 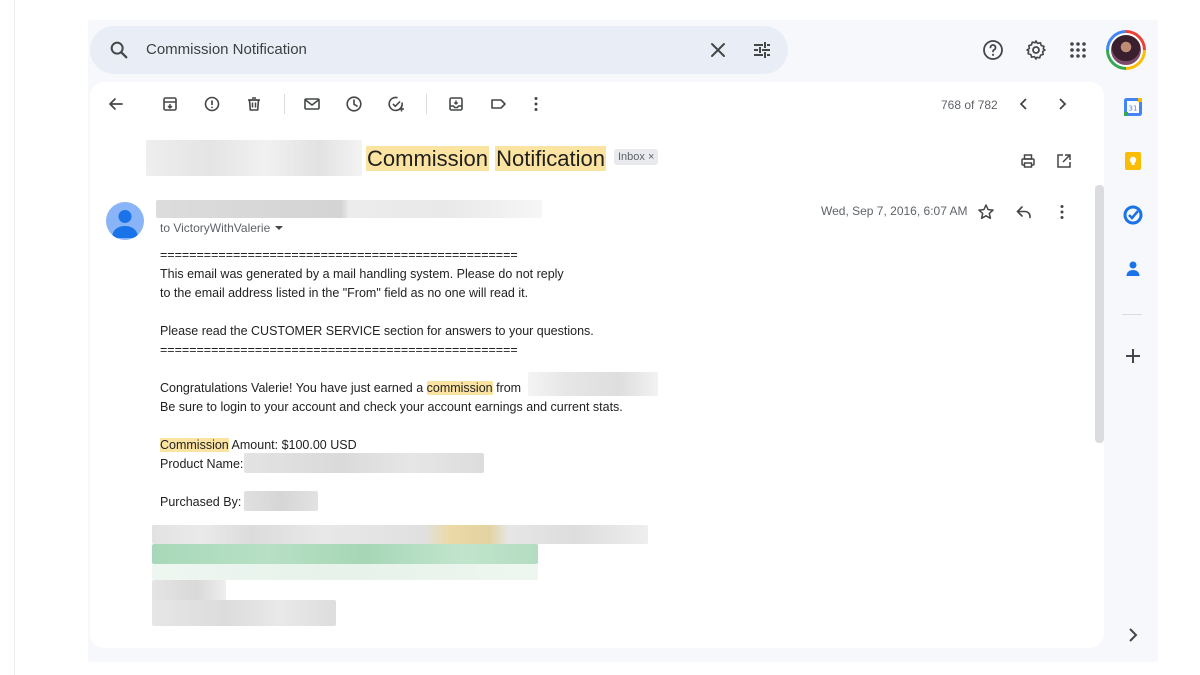 What do you see at coordinates (986, 212) in the screenshot?
I see `star-icon` at bounding box center [986, 212].